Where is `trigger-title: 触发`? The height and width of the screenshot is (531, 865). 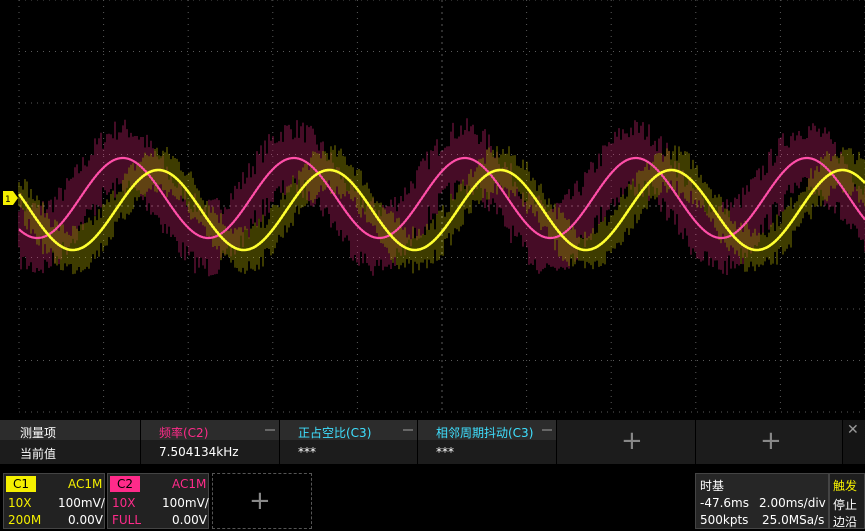 trigger-title: 触发 is located at coordinates (845, 486).